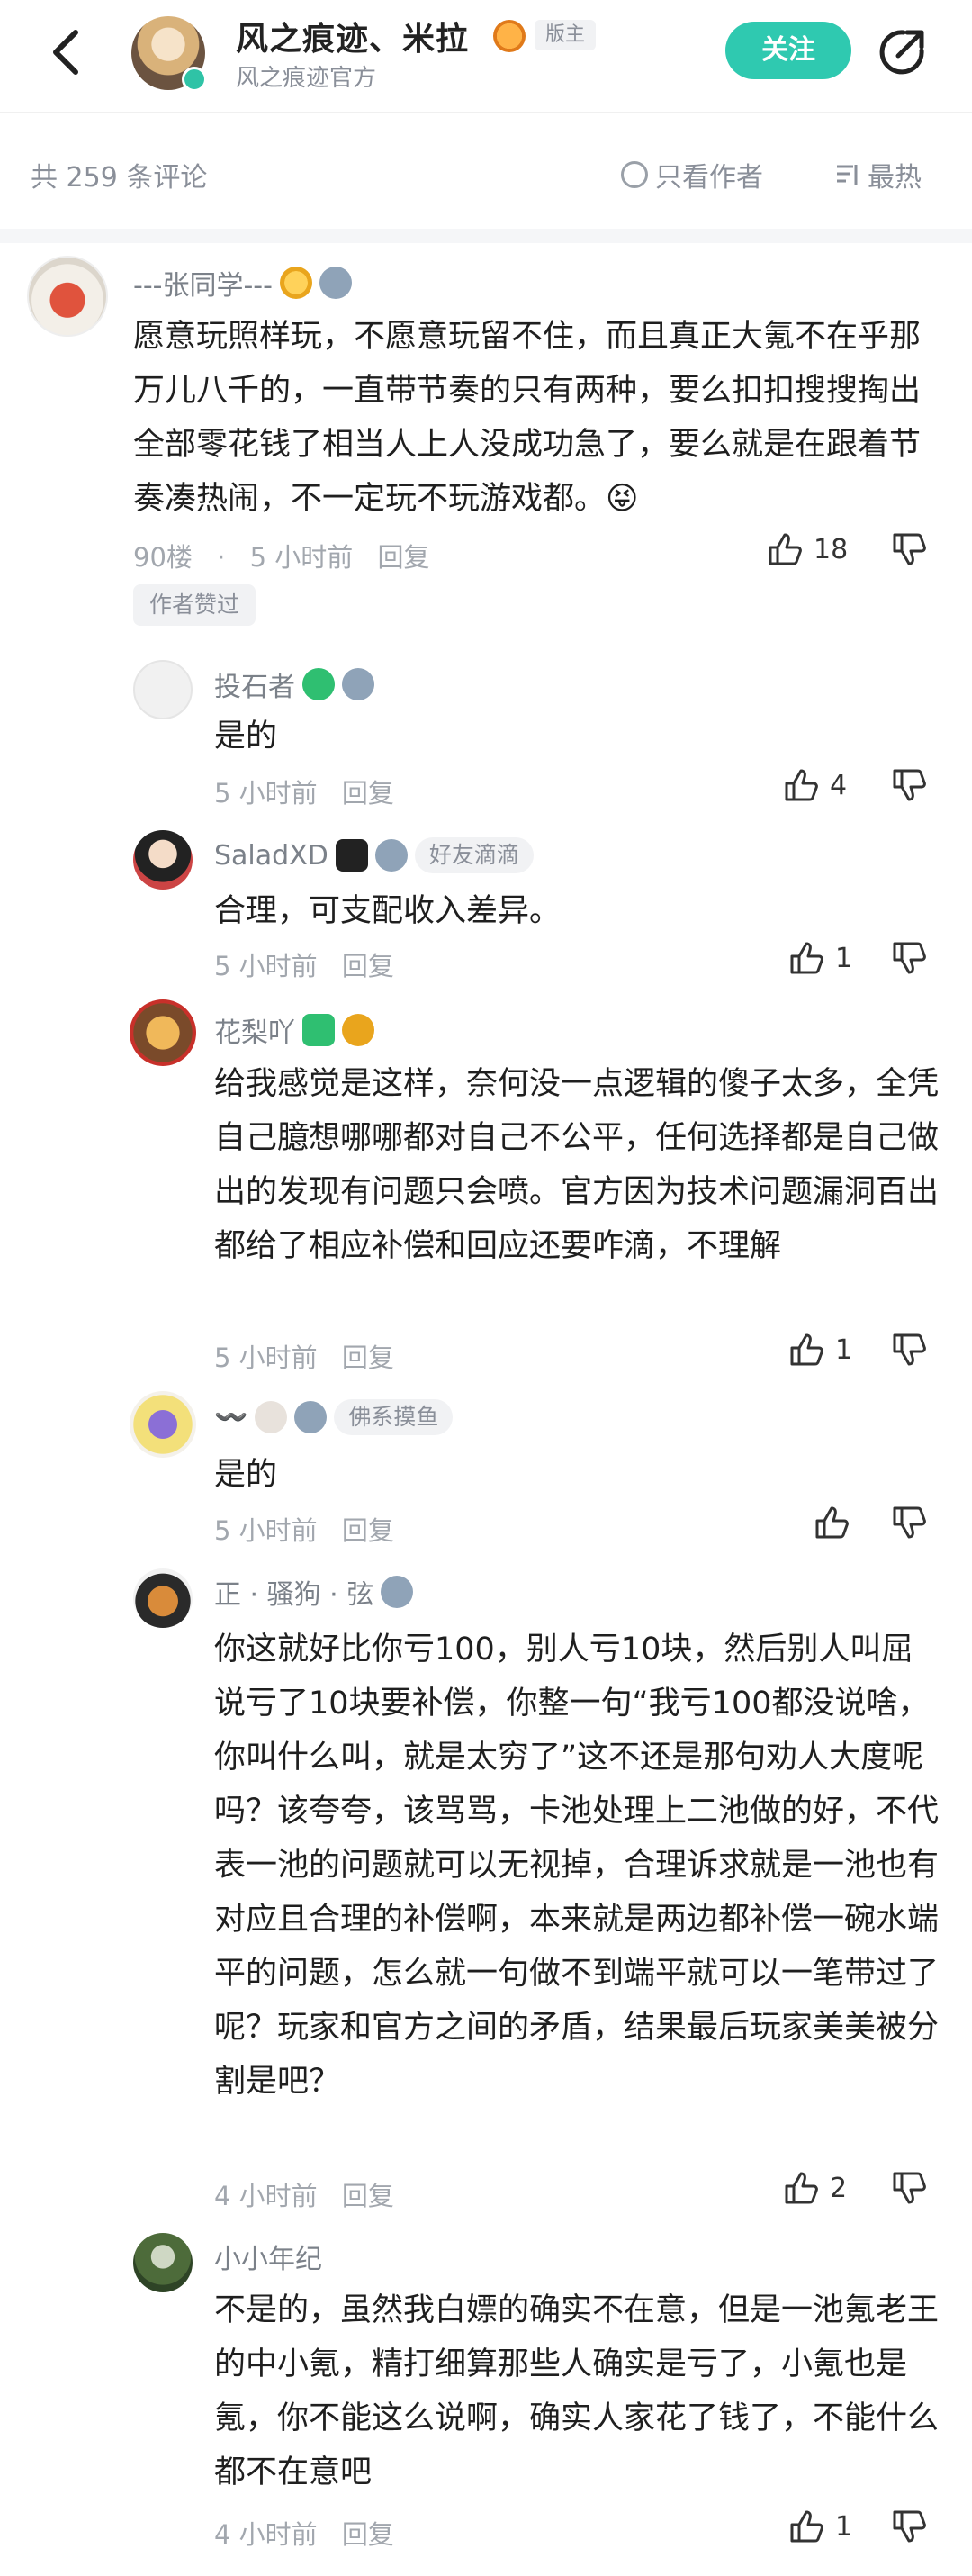 The image size is (972, 2576). Describe the element at coordinates (895, 178) in the screenshot. I see `sort-label: 最热` at that location.